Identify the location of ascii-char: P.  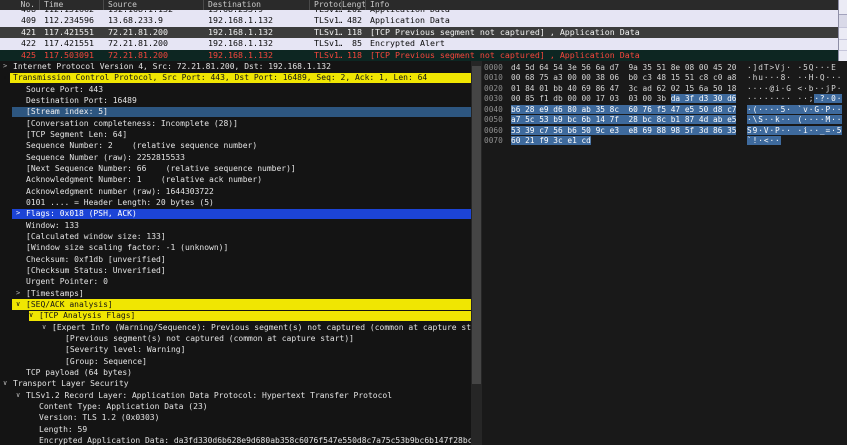
(778, 130).